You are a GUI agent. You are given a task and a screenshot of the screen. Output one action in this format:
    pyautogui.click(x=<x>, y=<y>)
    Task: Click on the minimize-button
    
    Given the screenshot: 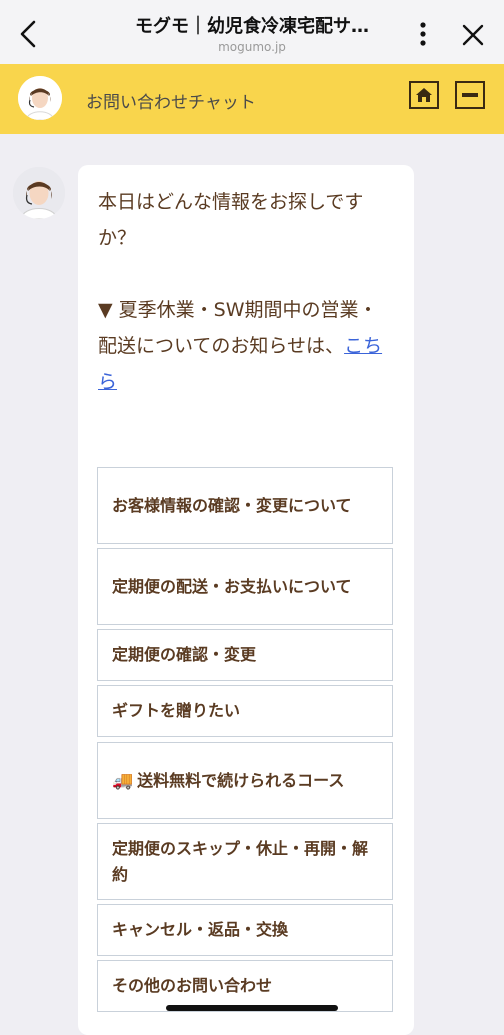 What is the action you would take?
    pyautogui.click(x=470, y=95)
    